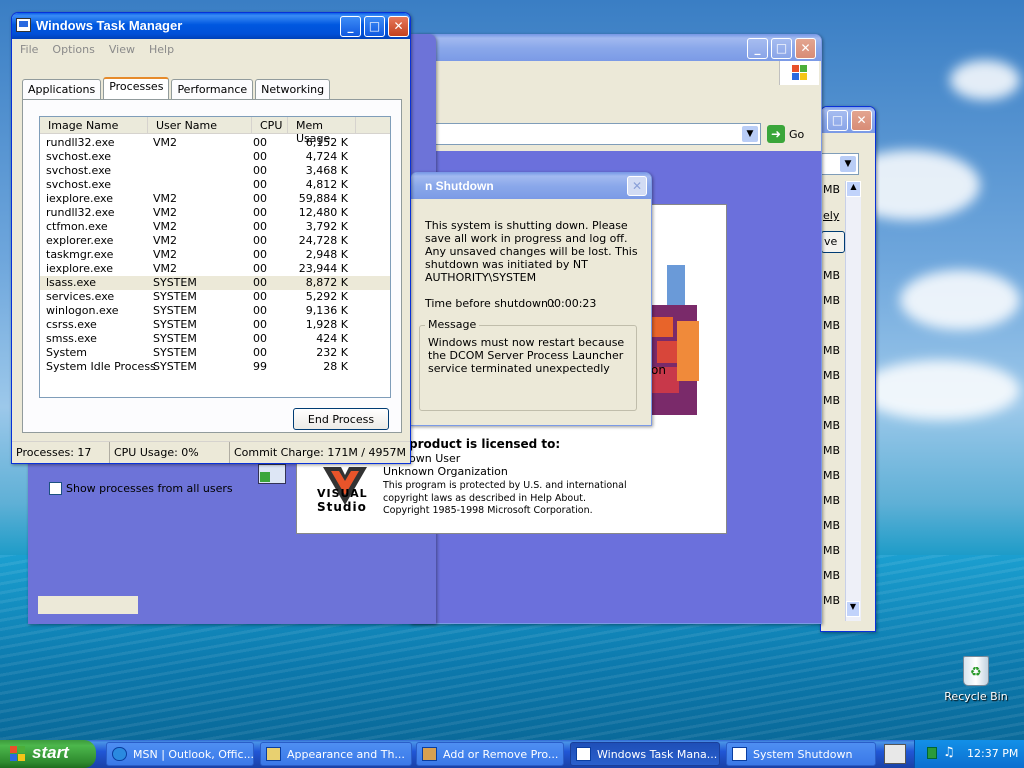  Describe the element at coordinates (853, 401) in the screenshot. I see `scrollbar: ▲ ▼` at that location.